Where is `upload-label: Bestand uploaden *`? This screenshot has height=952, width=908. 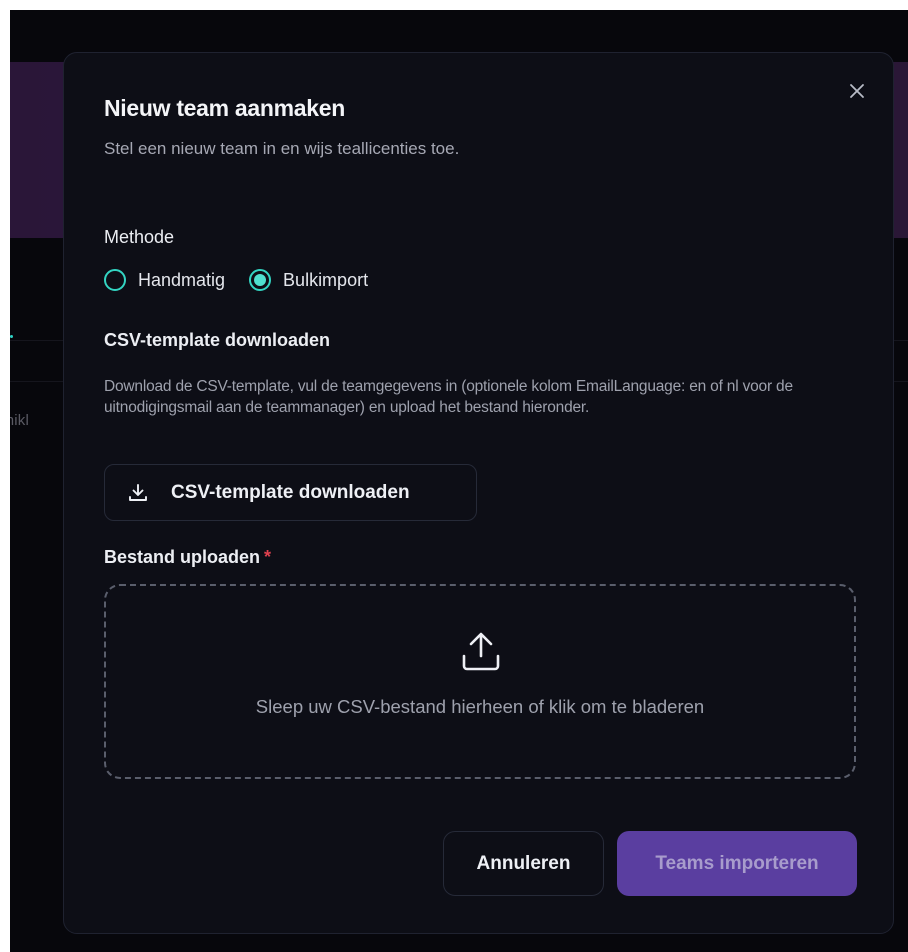 upload-label: Bestand uploaden * is located at coordinates (187, 557).